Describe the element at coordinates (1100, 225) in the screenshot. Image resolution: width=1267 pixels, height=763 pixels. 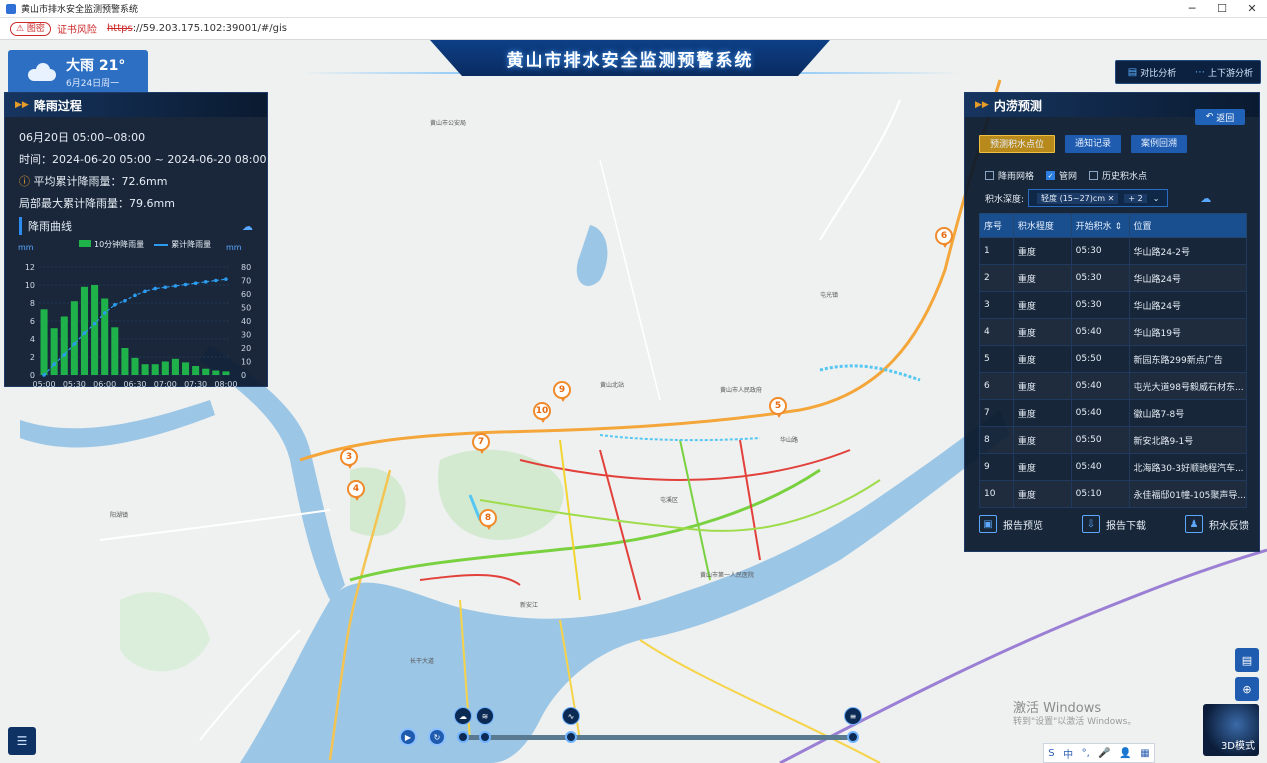
I see `col-header-sortable: 开始积水 ⇕` at that location.